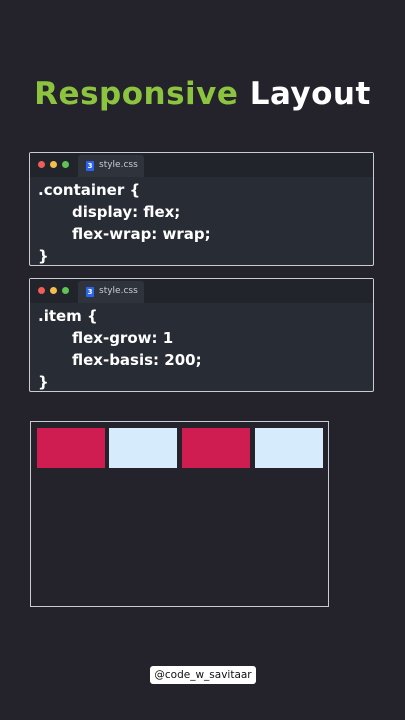 This screenshot has width=405, height=720. Describe the element at coordinates (310, 94) in the screenshot. I see `title-word-layout: Layout` at that location.